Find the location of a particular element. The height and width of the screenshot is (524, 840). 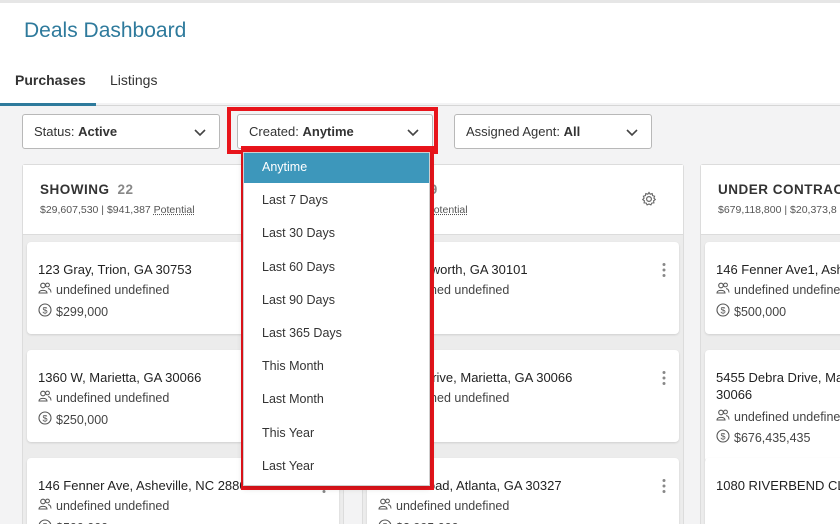

dropdown-option-last-365-days: Last 365 Days is located at coordinates (336, 334).